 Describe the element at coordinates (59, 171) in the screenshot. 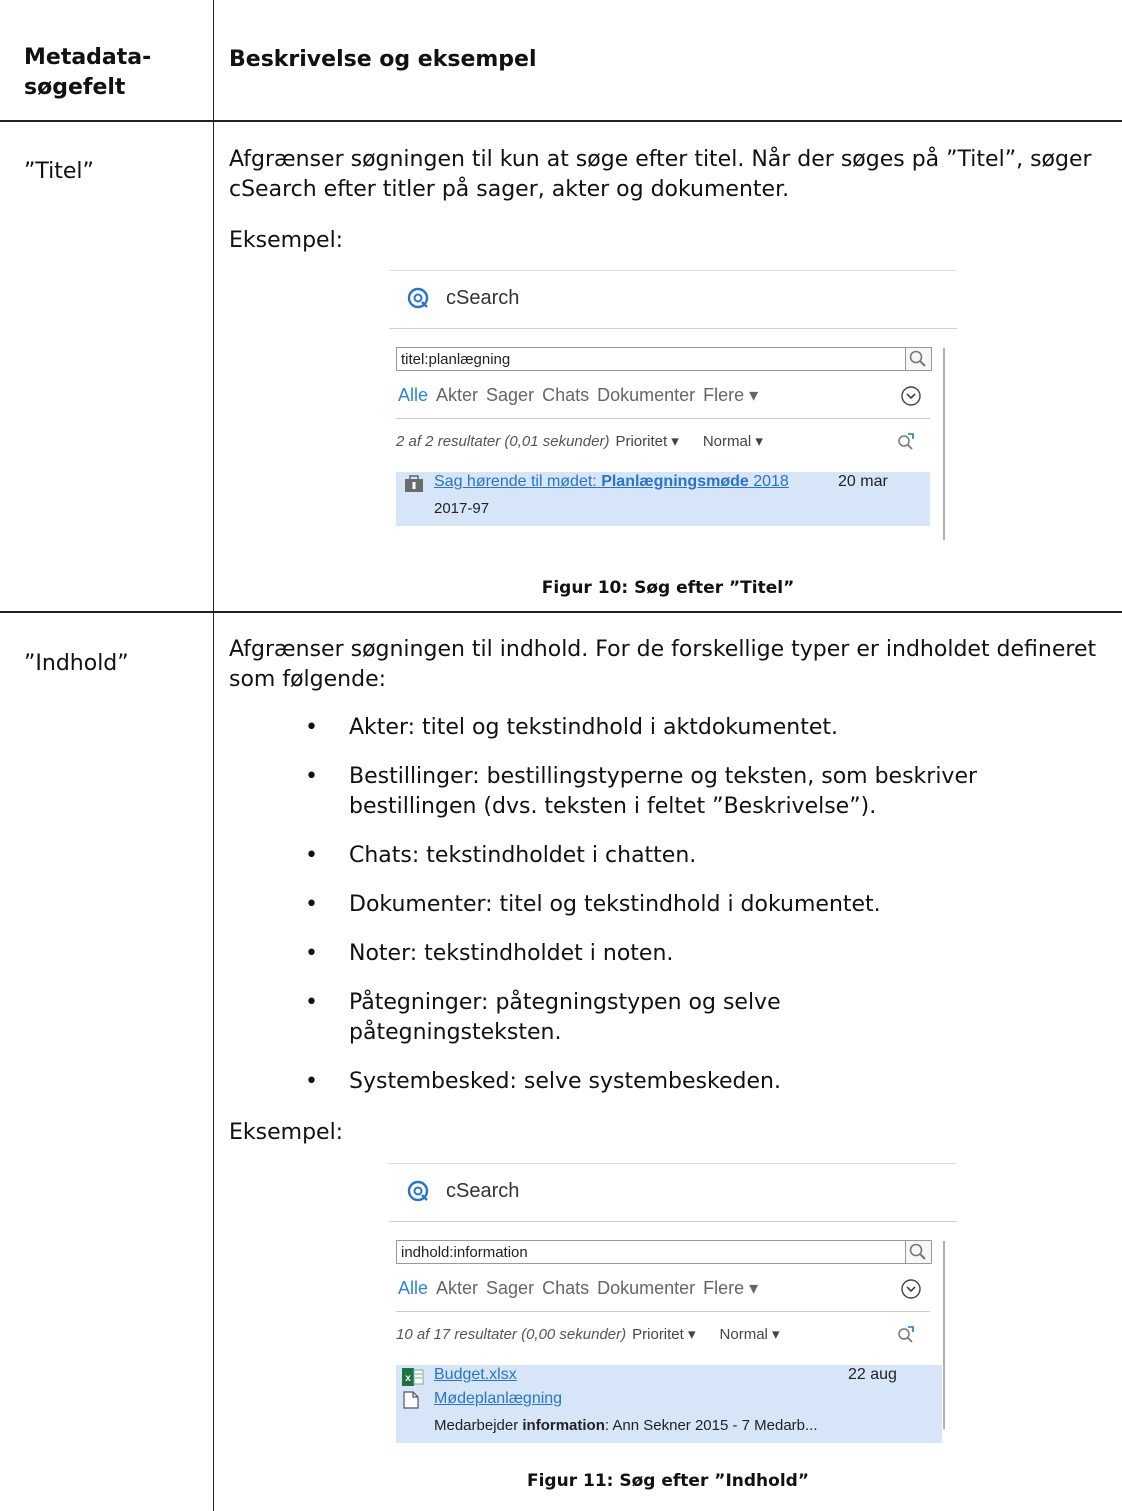

I see `field-titel: ”Titel”` at that location.